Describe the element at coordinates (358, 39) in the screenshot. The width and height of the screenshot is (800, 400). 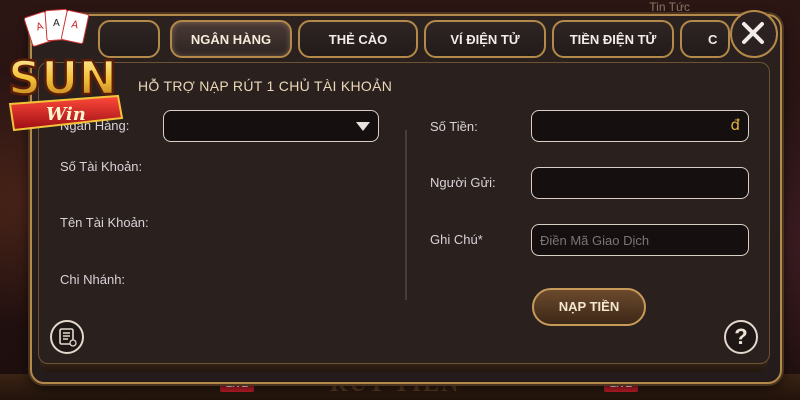
I see `tab-phone-card: THẺ CÀO` at that location.